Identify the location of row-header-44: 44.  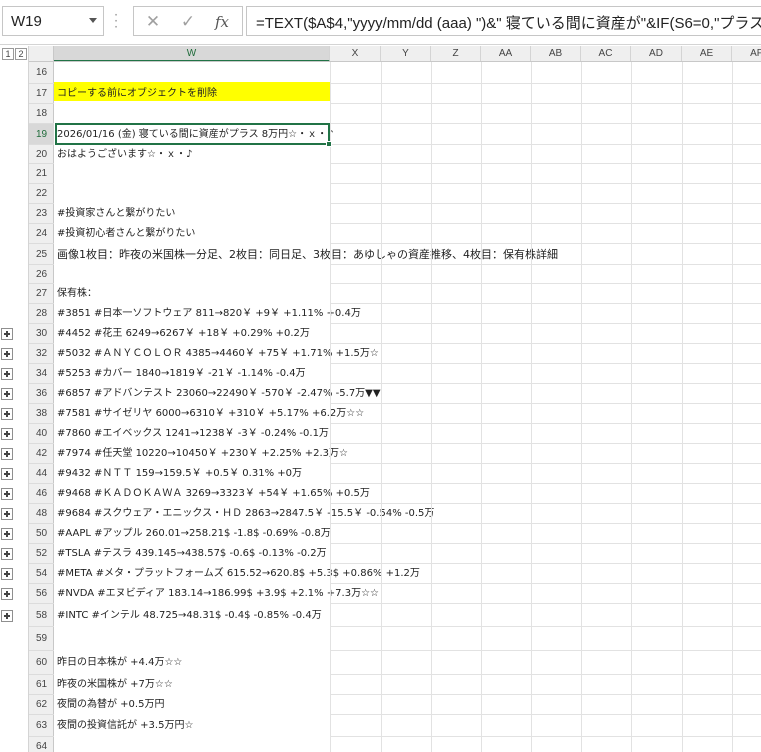
(41, 474).